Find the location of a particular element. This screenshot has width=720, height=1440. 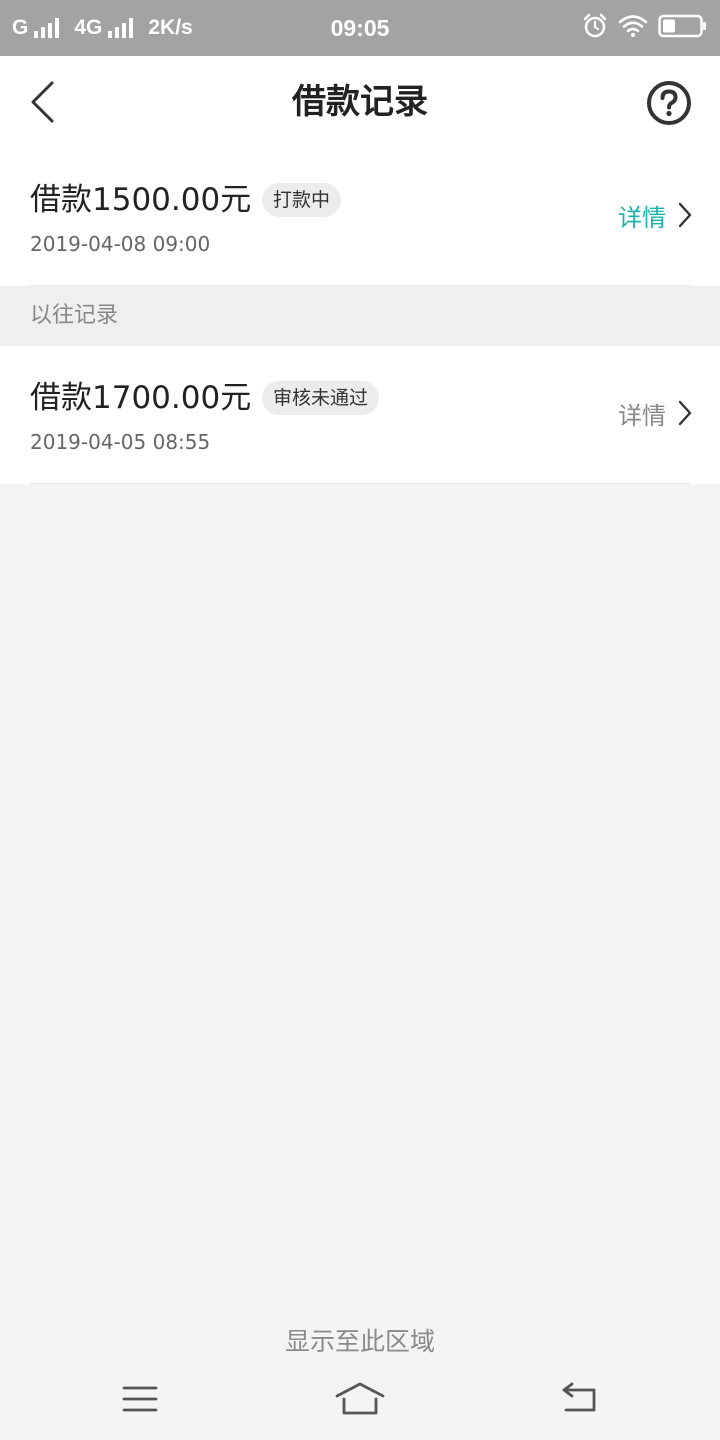

menu-icon is located at coordinates (140, 1399).